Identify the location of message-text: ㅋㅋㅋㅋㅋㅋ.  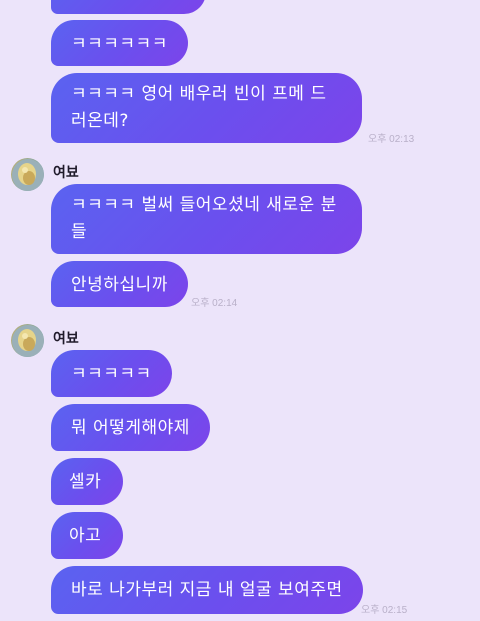
(119, 44).